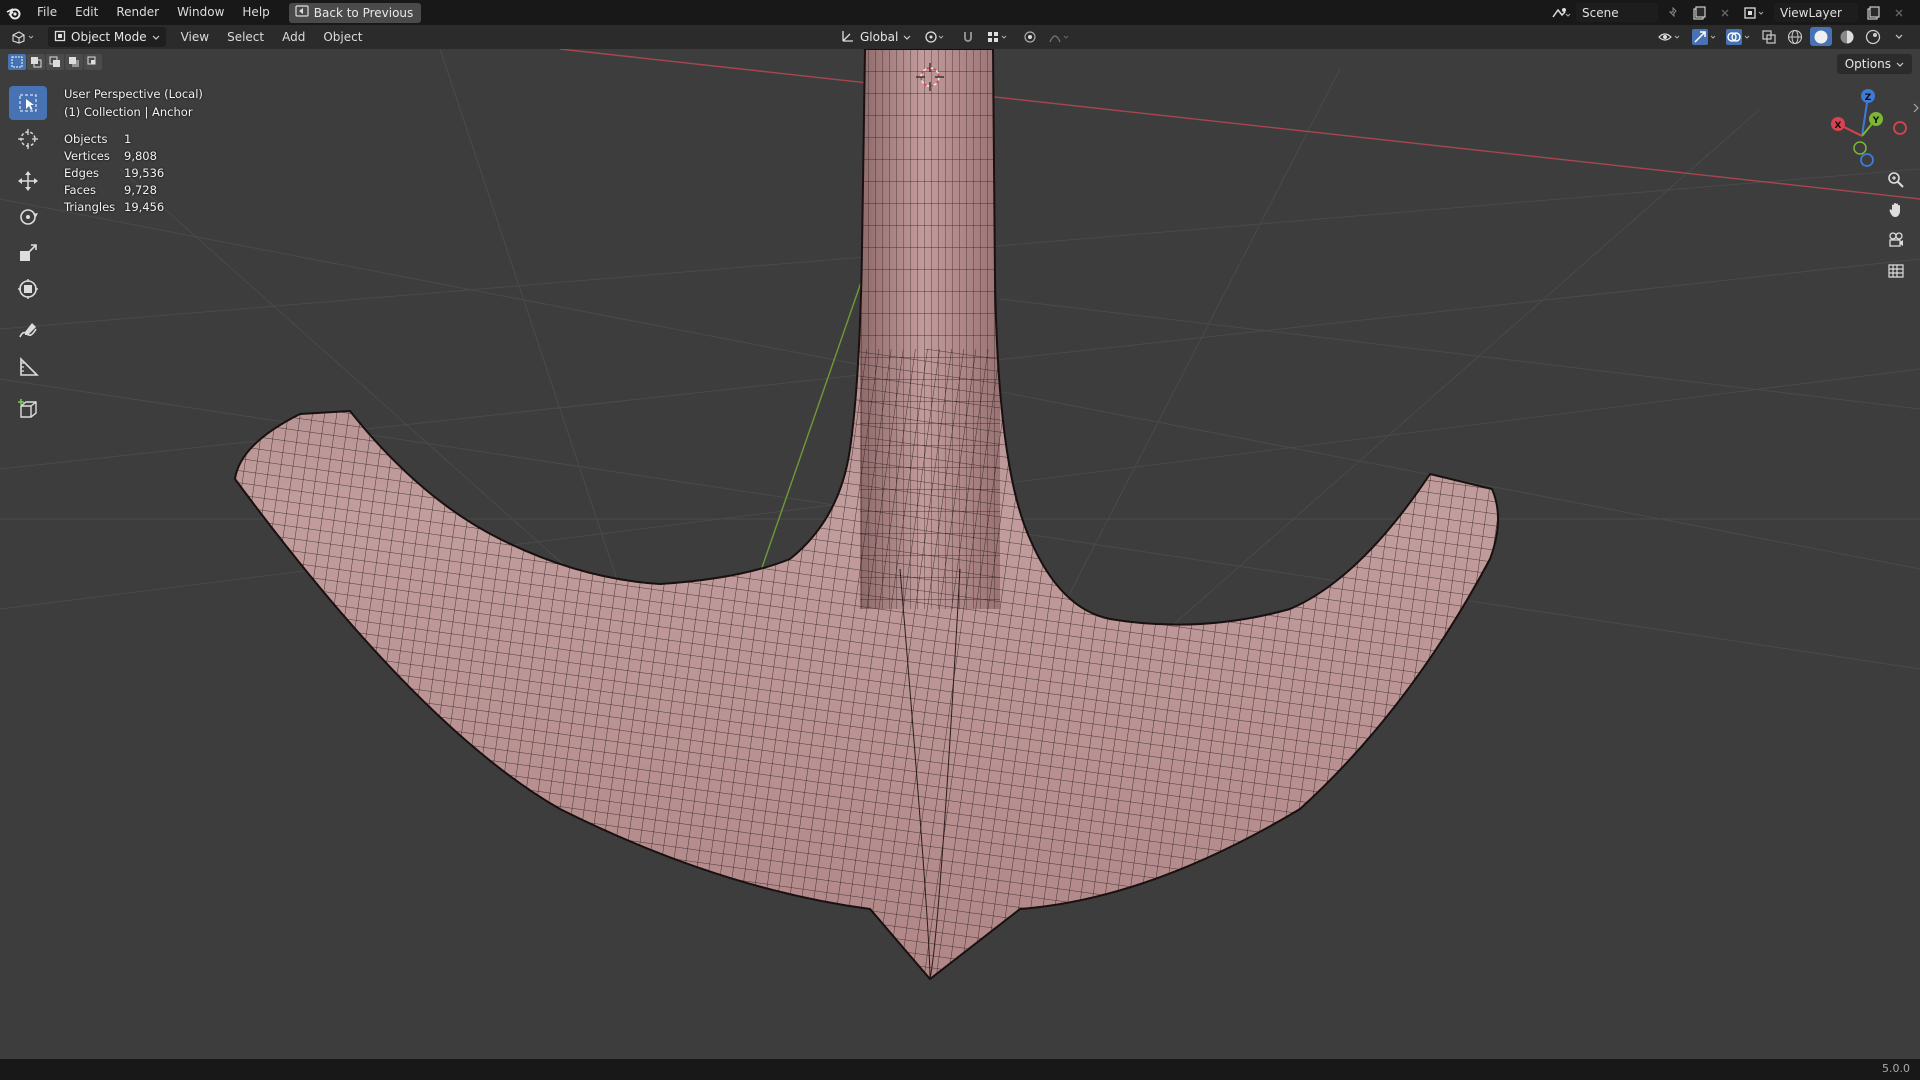  What do you see at coordinates (879, 37) in the screenshot?
I see `orientation-label: Global` at bounding box center [879, 37].